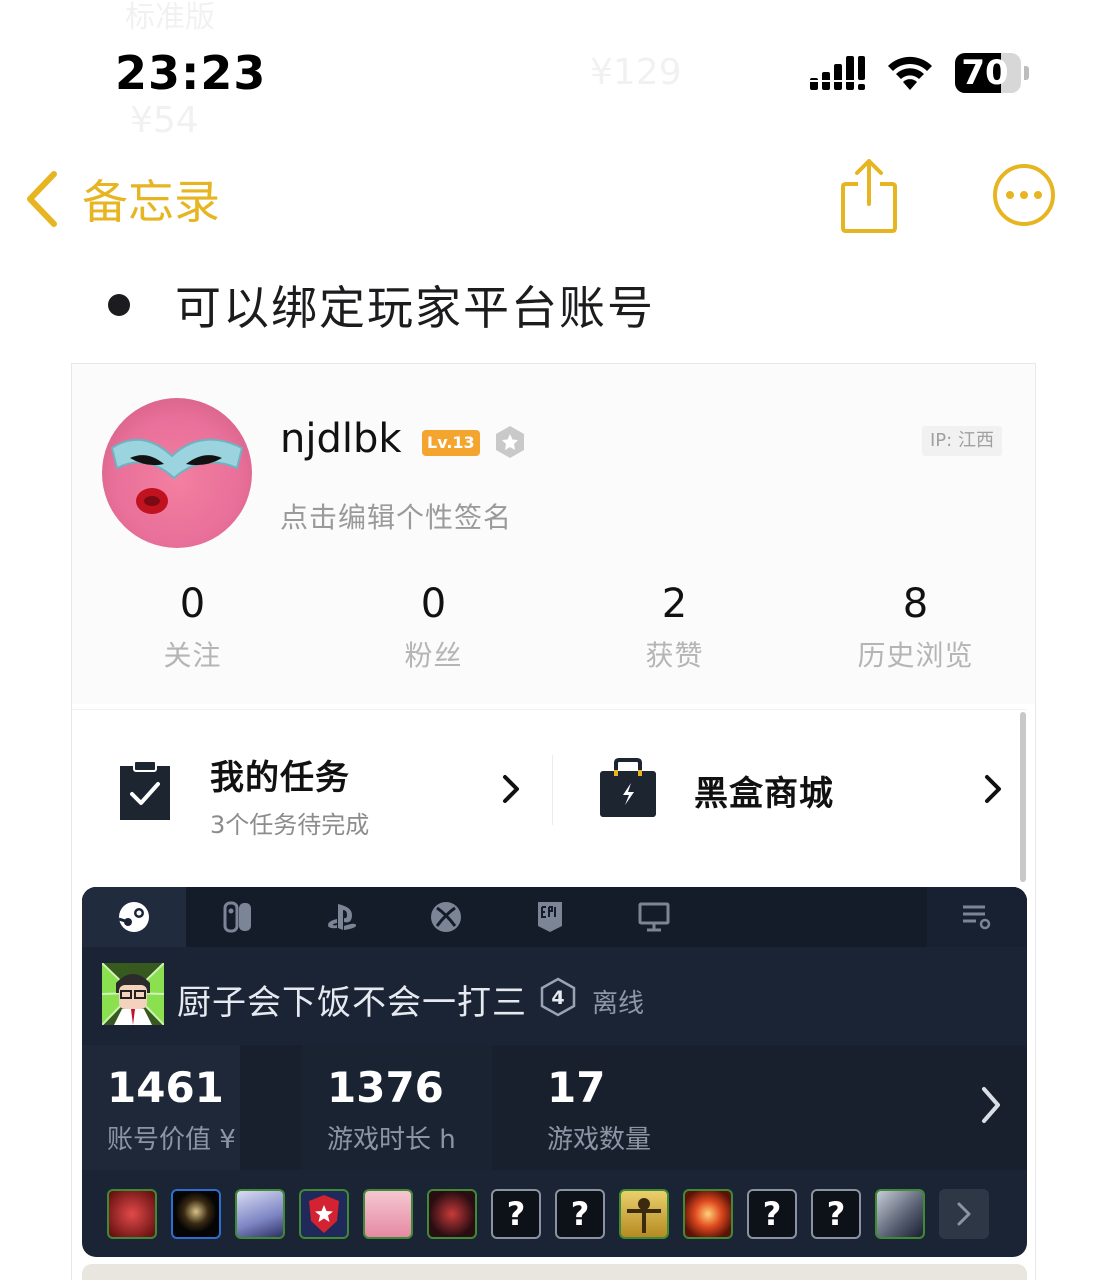 This screenshot has height=1280, width=1107. I want to click on share-icon, so click(869, 196).